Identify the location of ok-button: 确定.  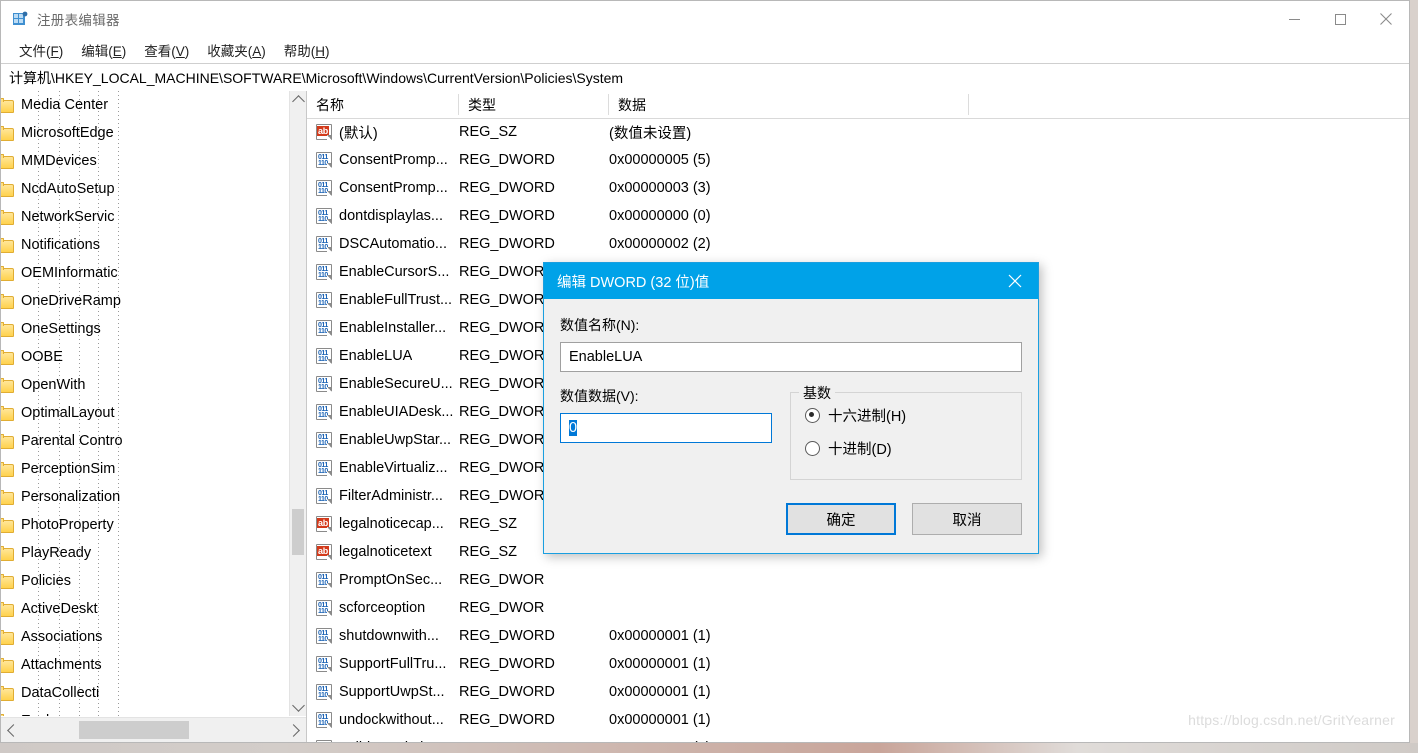
(841, 519).